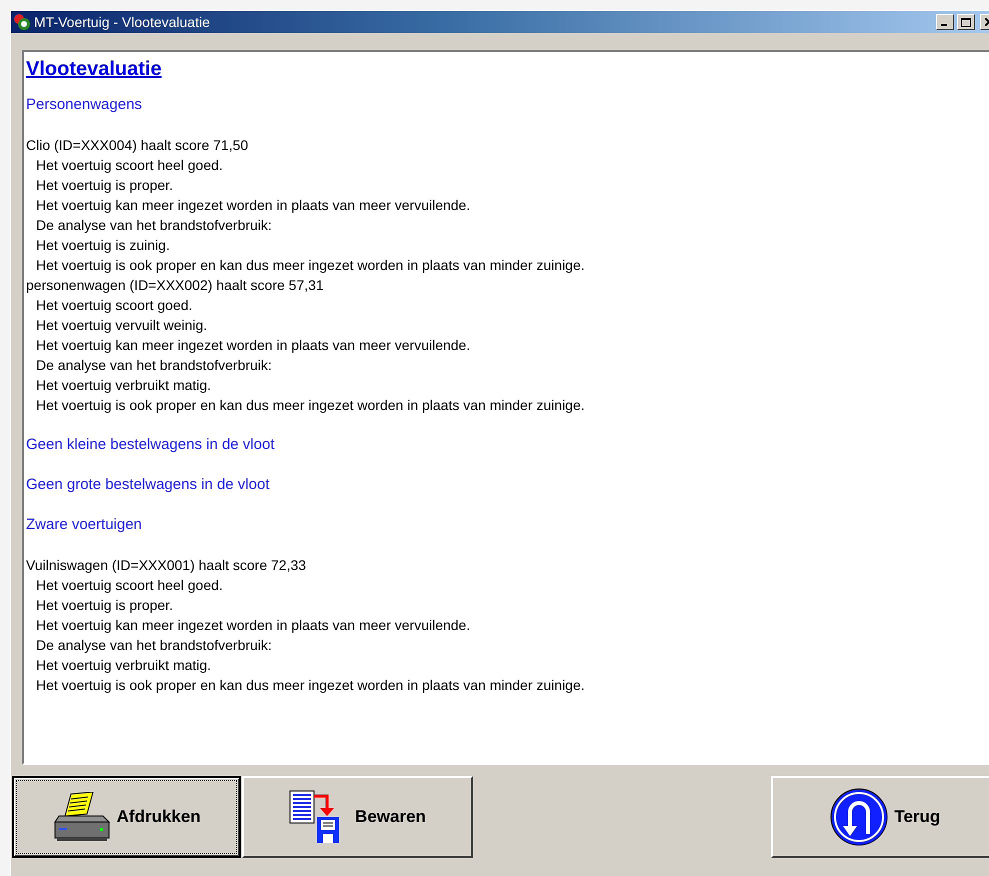 This screenshot has height=876, width=989. Describe the element at coordinates (151, 445) in the screenshot. I see `section-heading: Geen kleine bestelwagens in de vloot` at that location.